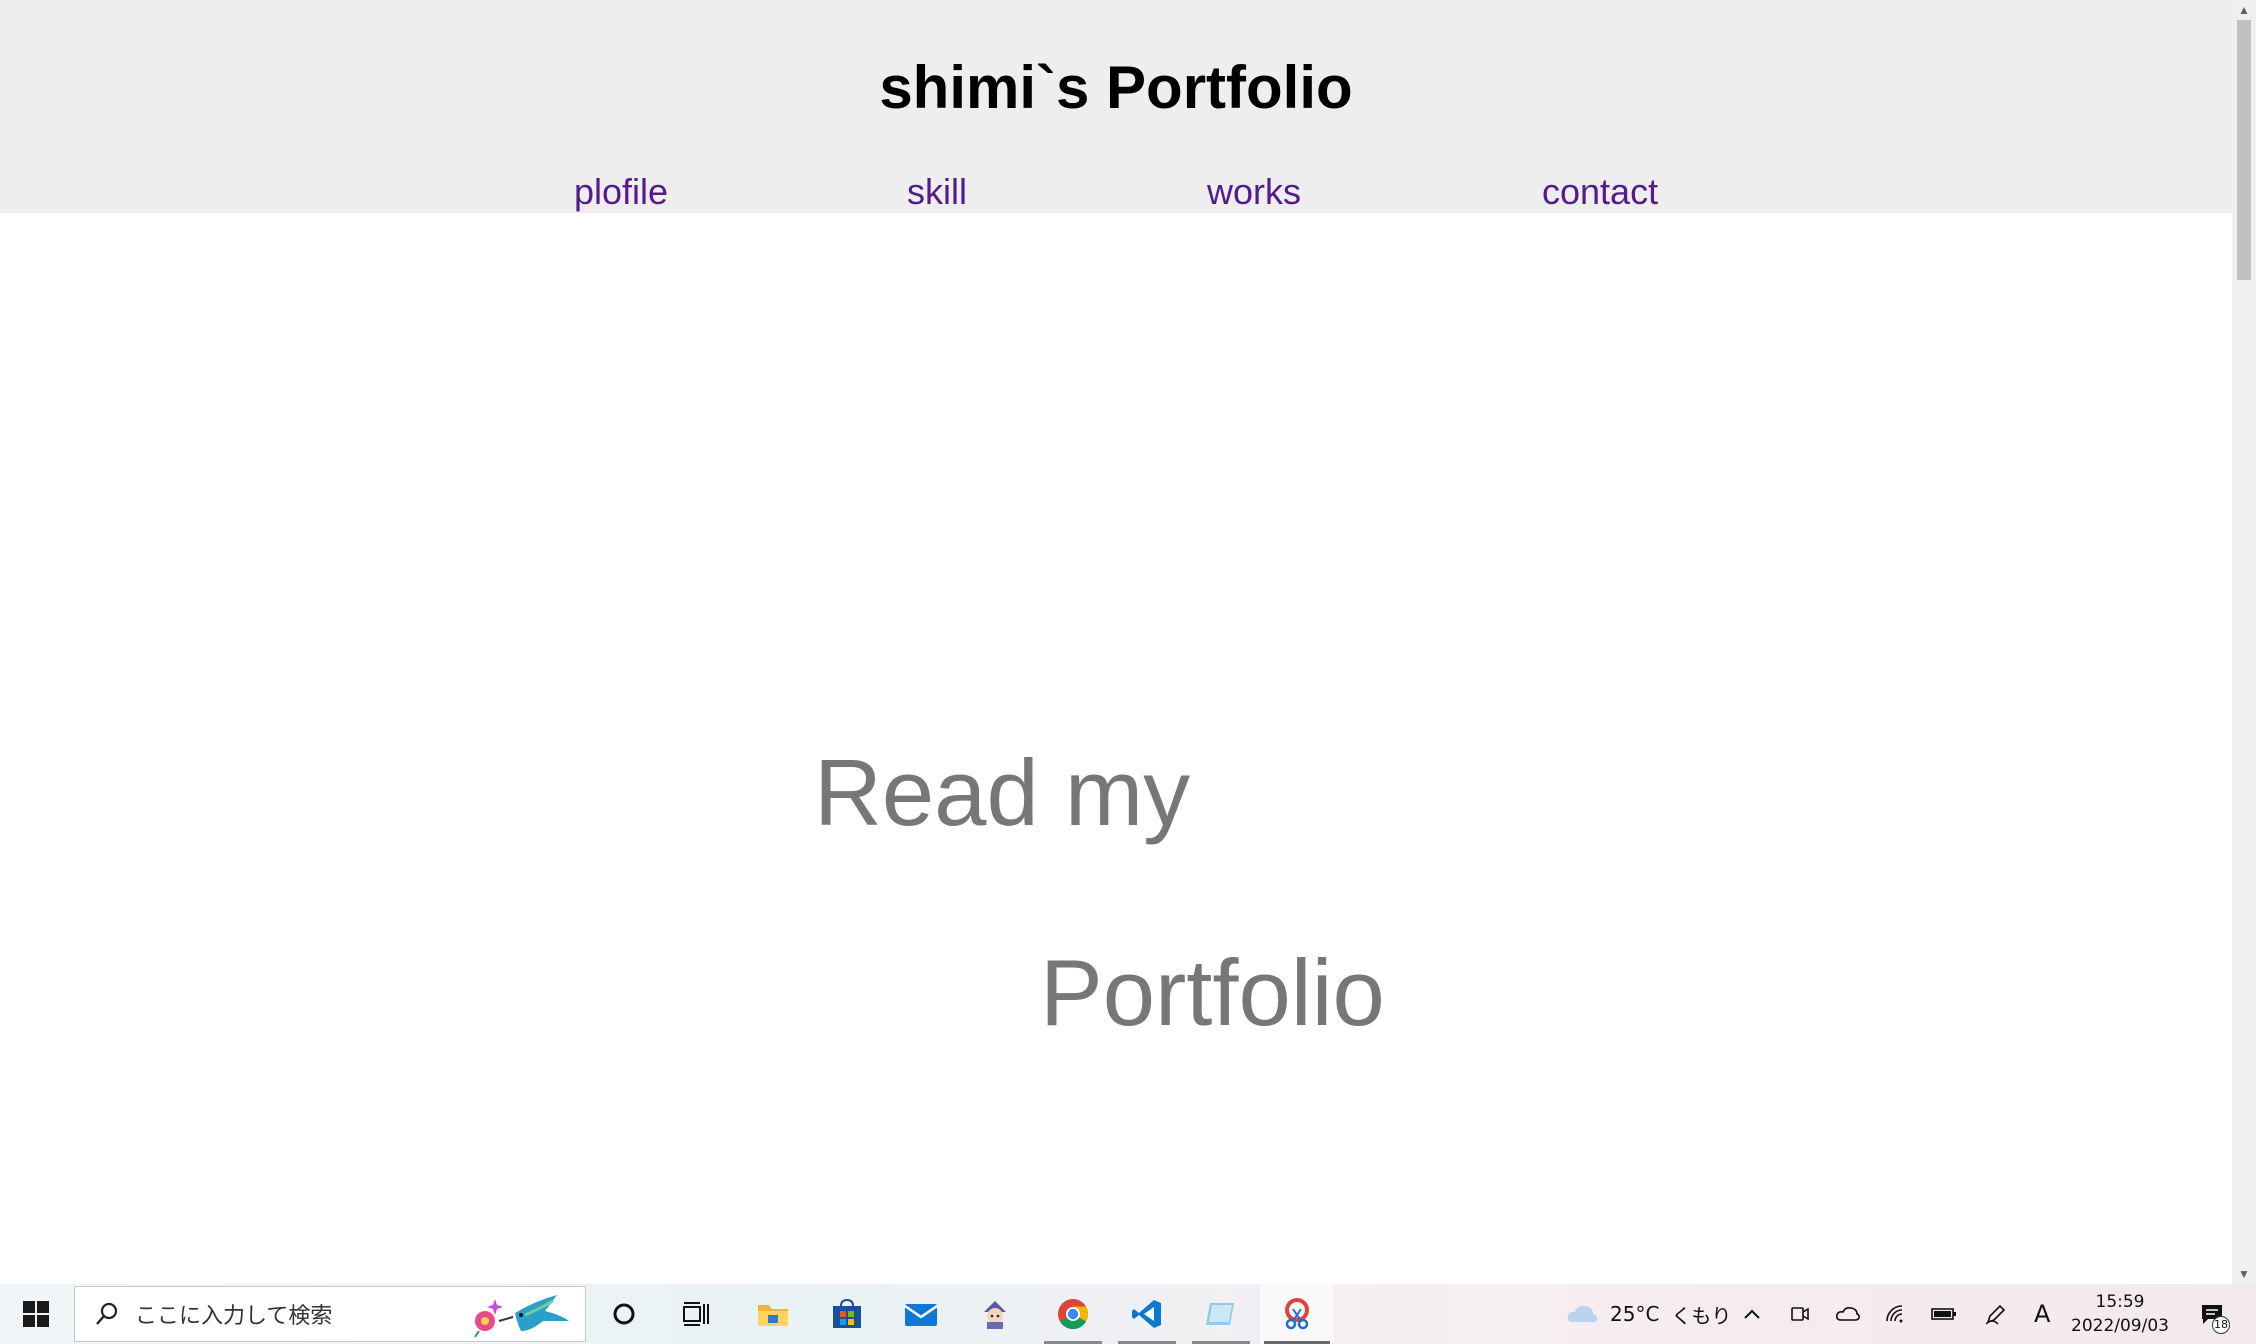  Describe the element at coordinates (2244, 1274) in the screenshot. I see `scroll-down-arrow-icon: ▼` at that location.